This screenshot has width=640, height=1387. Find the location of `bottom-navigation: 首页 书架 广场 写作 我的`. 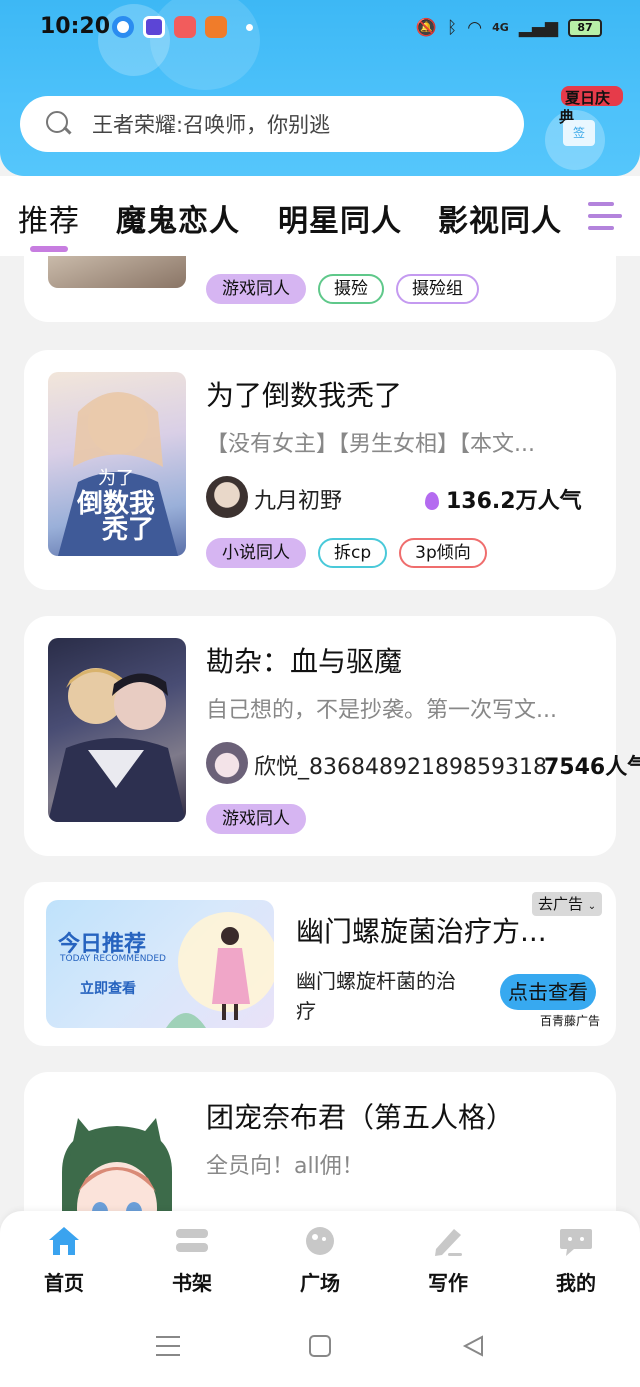

bottom-navigation: 首页 书架 广场 写作 我的 is located at coordinates (320, 1259).